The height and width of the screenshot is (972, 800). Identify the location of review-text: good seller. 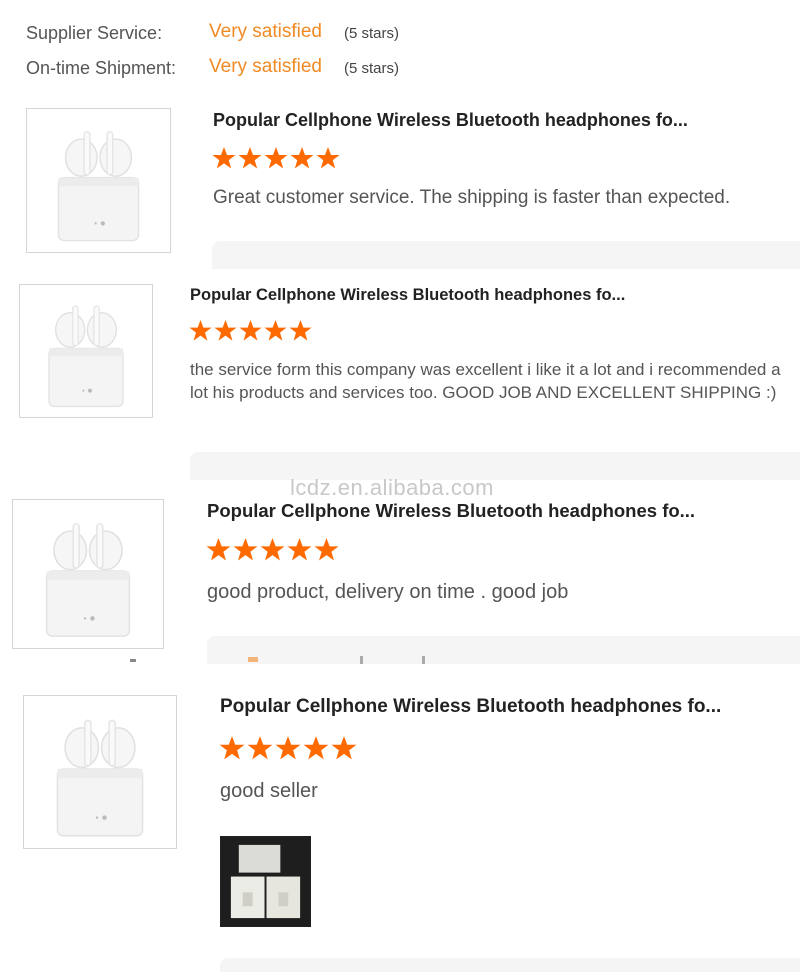
(269, 791).